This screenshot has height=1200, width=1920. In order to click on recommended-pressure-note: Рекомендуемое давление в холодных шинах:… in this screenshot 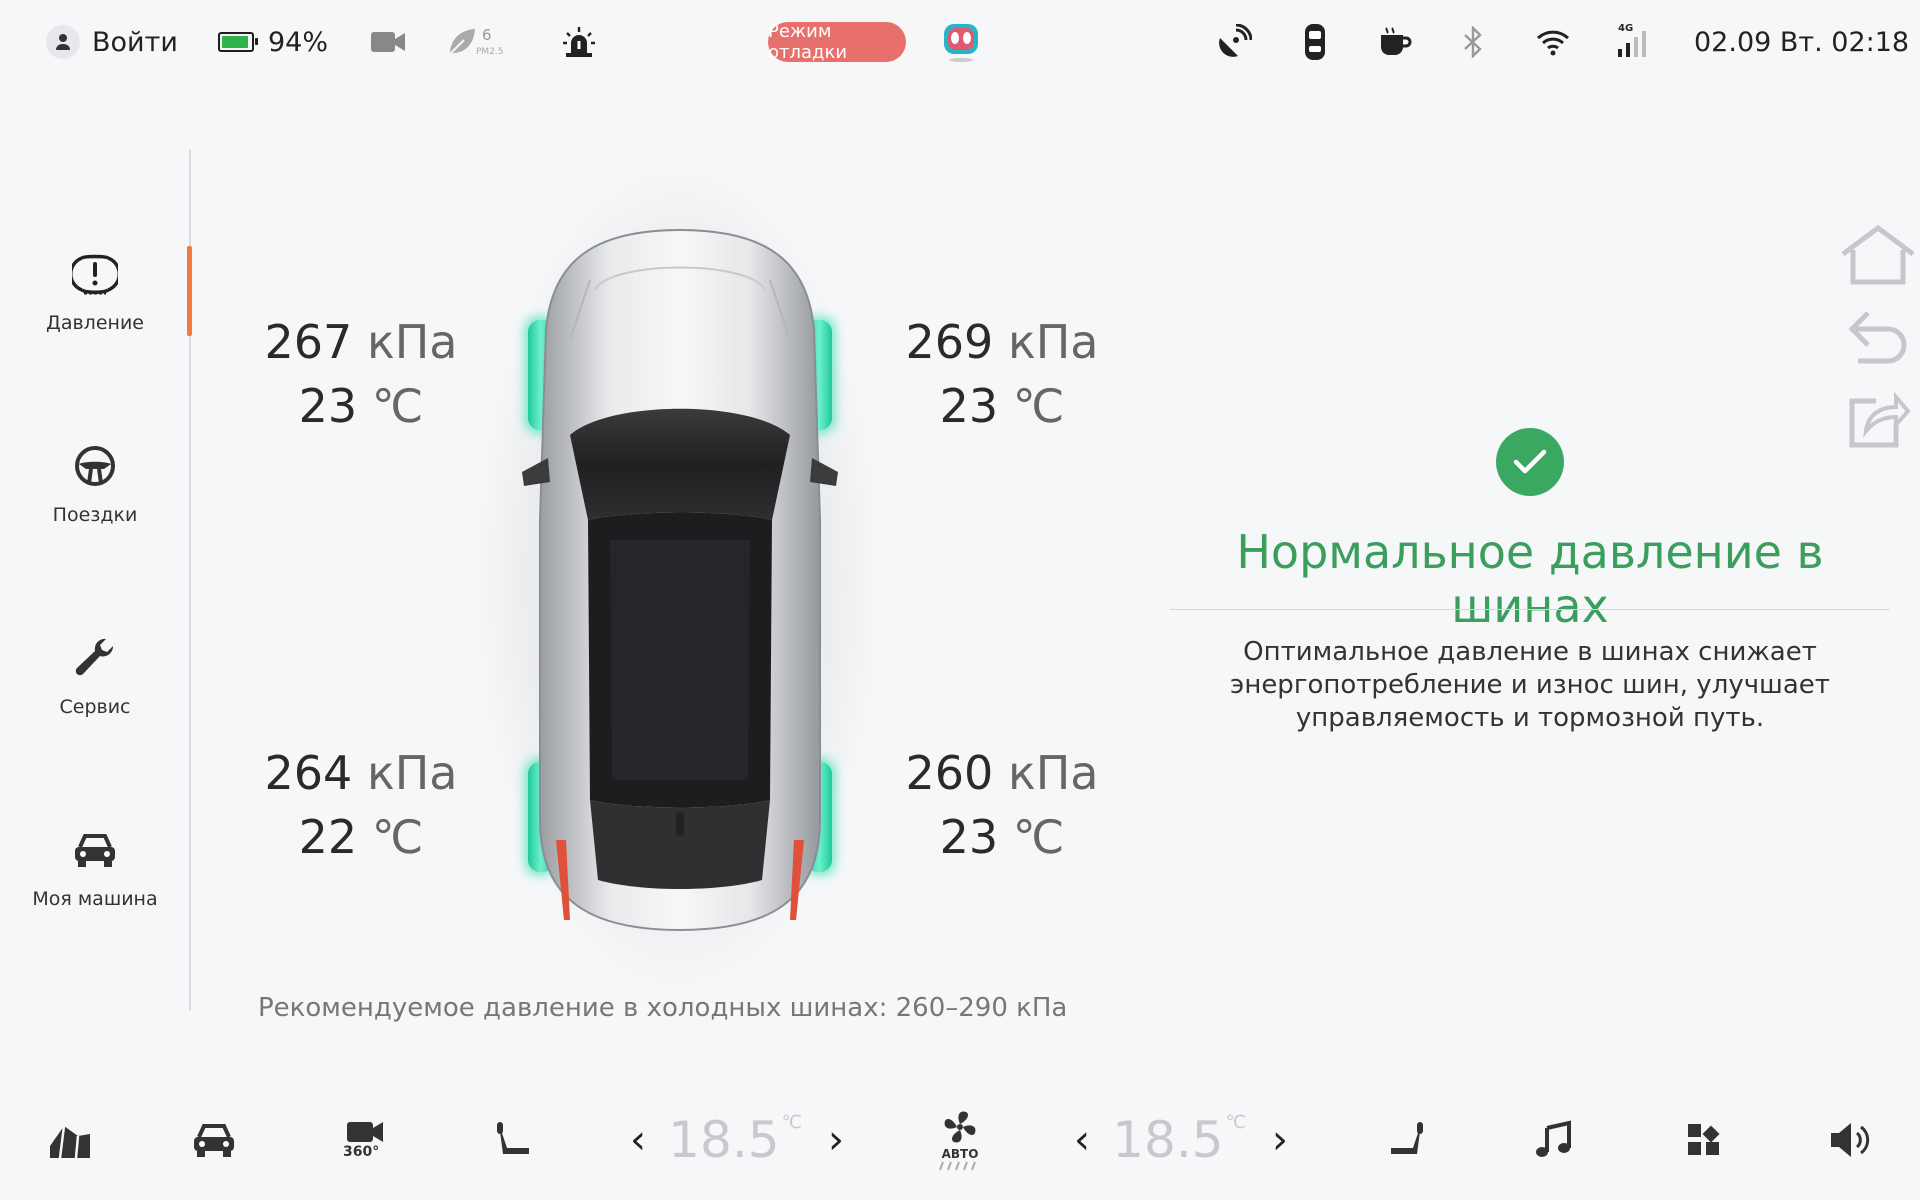, I will do `click(663, 1008)`.